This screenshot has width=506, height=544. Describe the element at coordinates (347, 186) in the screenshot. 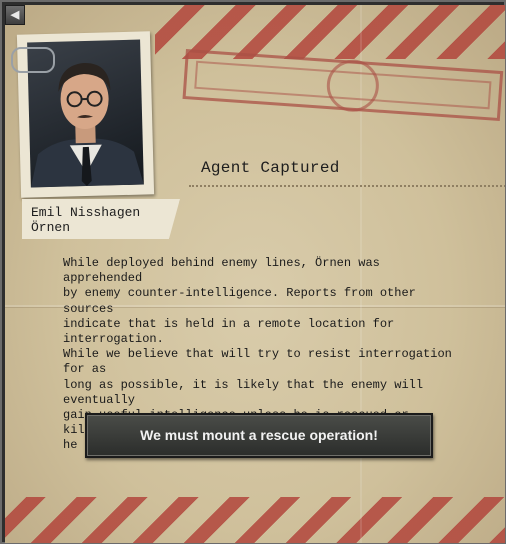

I see `title-divider` at that location.